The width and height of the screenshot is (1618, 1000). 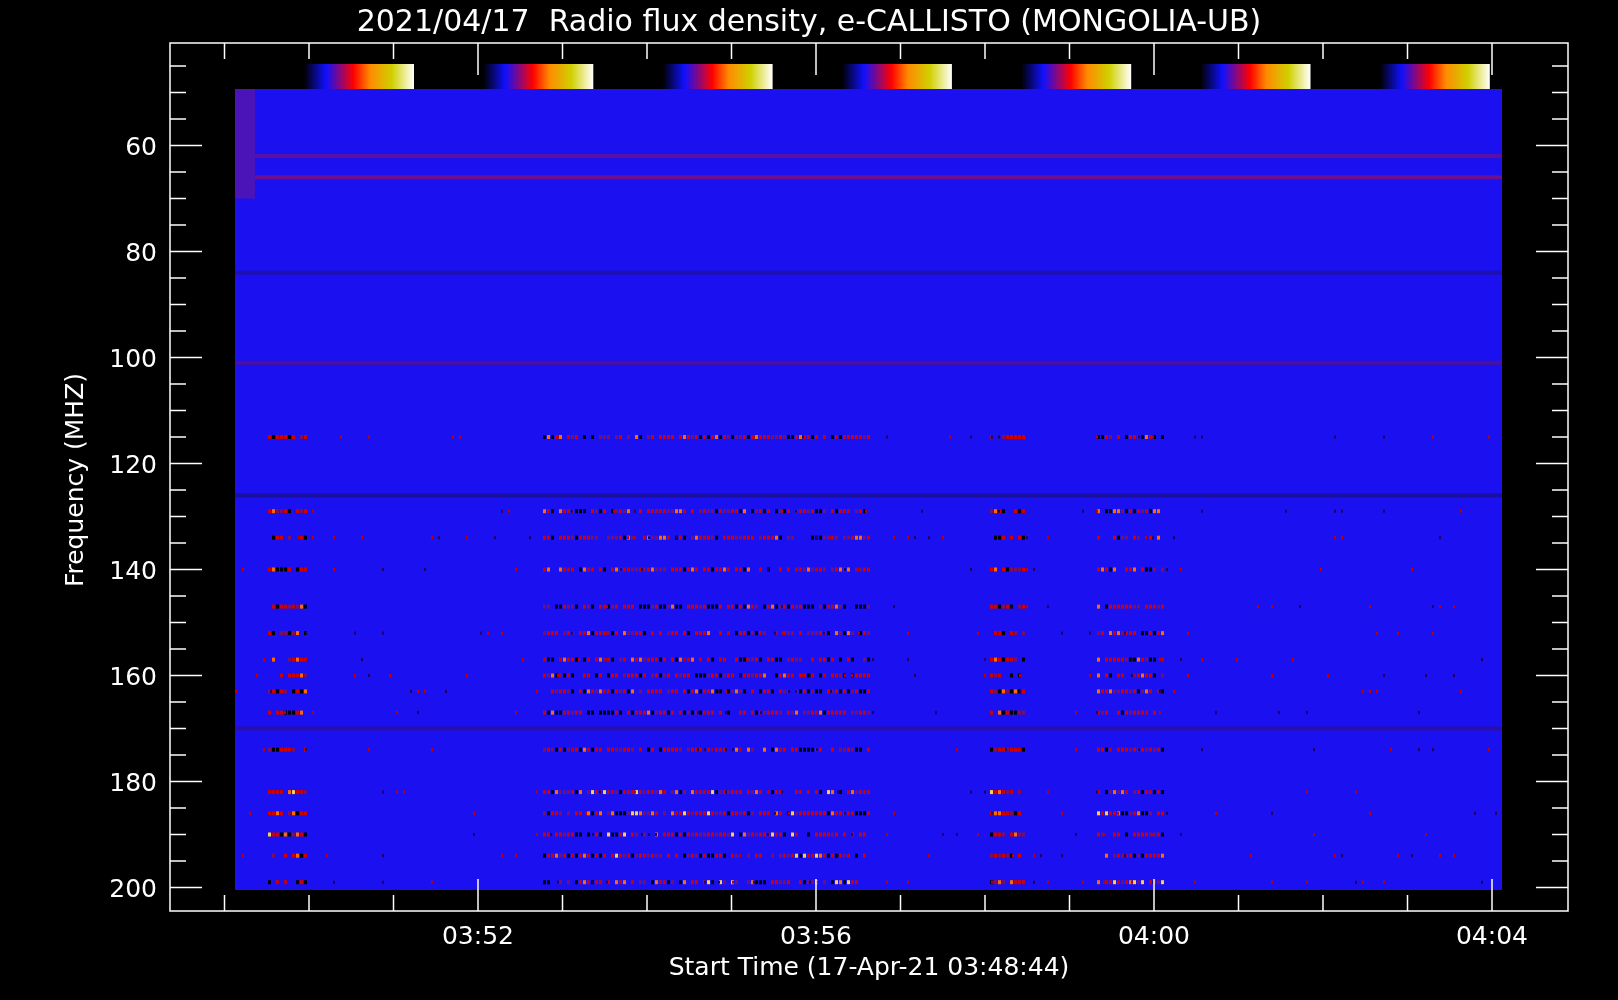 I want to click on y-tick-label: 120, so click(x=133, y=464).